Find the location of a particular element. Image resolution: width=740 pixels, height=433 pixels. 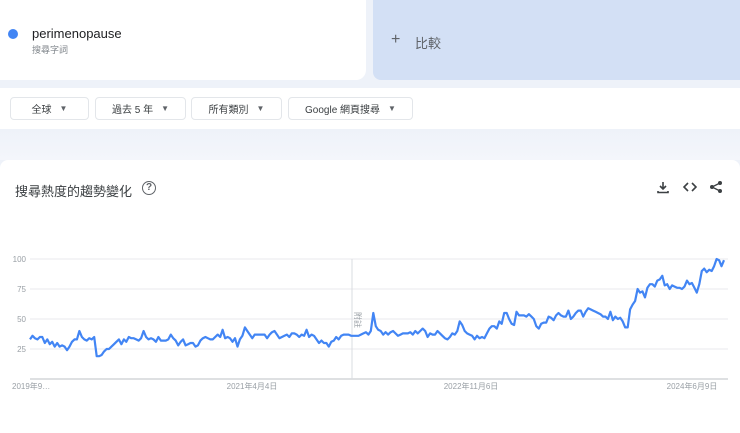

y-tick-label: 50 is located at coordinates (21, 319).